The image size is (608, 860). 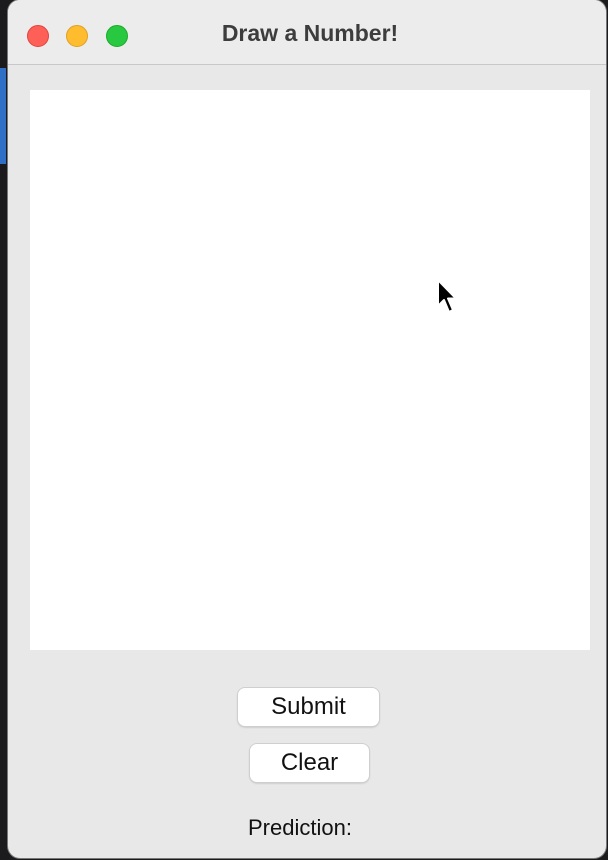 I want to click on window-title: Draw a Number!, so click(x=310, y=33).